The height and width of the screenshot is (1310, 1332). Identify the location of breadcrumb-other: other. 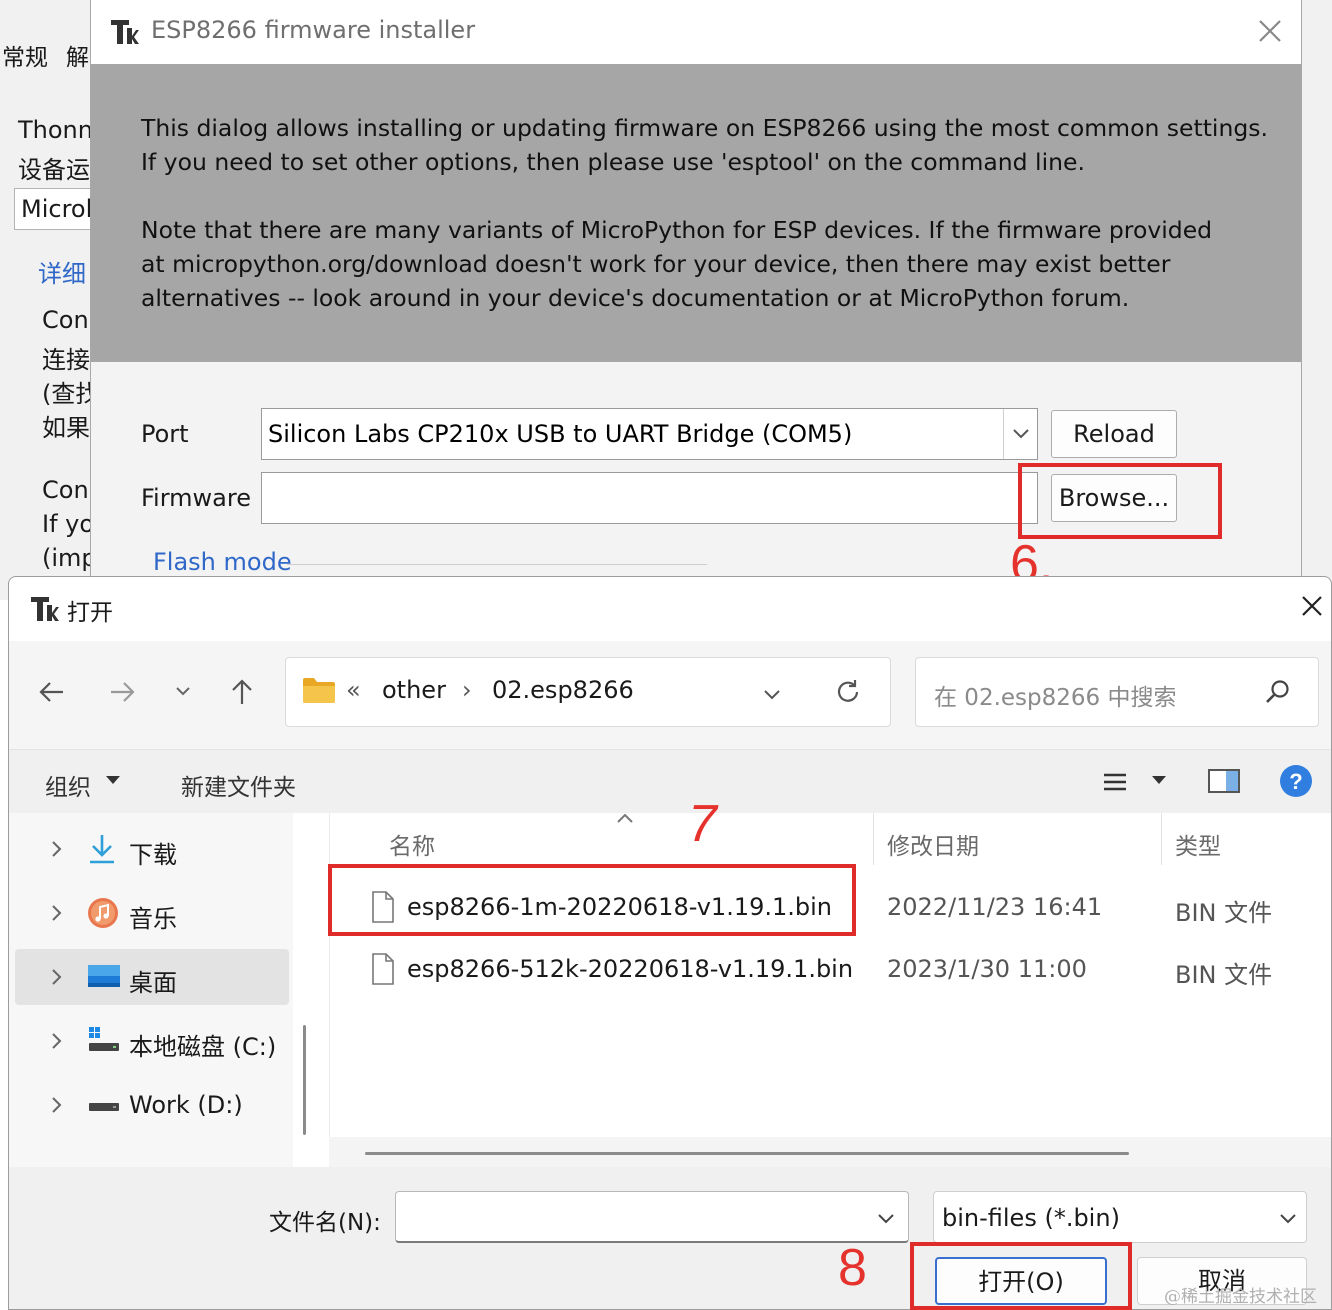
(414, 690).